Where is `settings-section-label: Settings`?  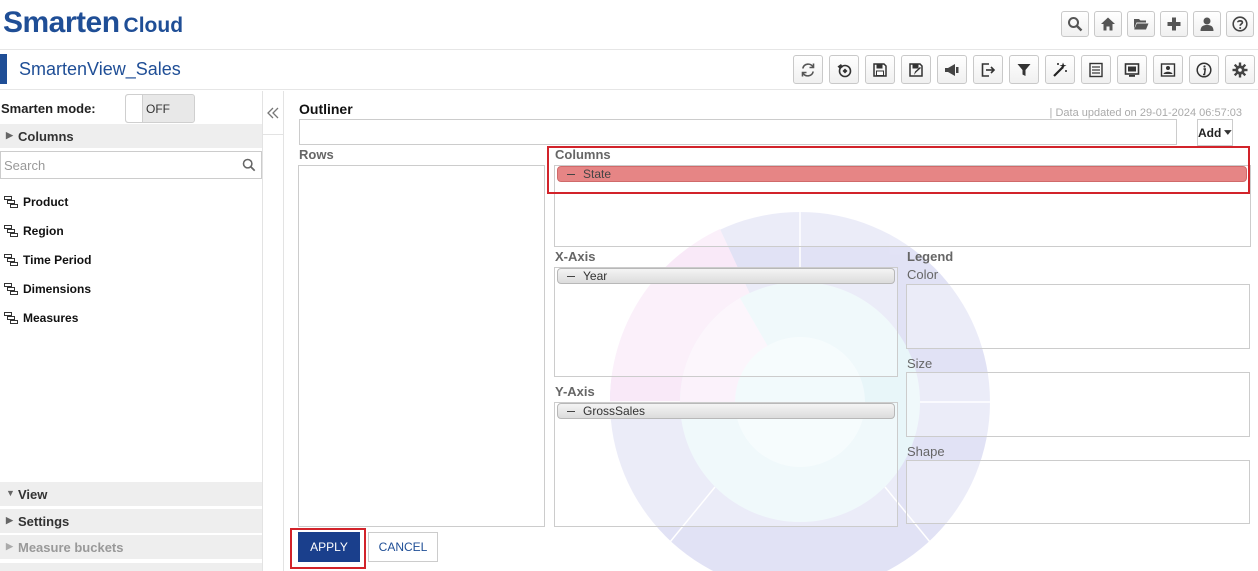
settings-section-label: Settings is located at coordinates (44, 521).